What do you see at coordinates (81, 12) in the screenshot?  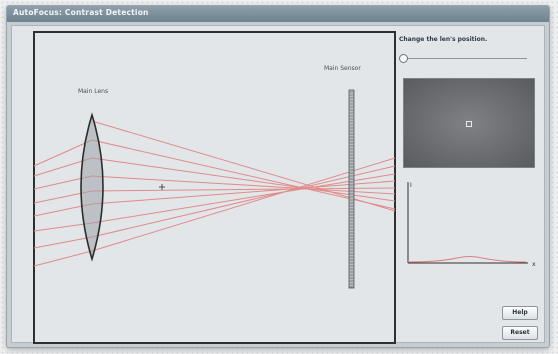 I see `window-title: AutoFocus: Contrast Detection` at bounding box center [81, 12].